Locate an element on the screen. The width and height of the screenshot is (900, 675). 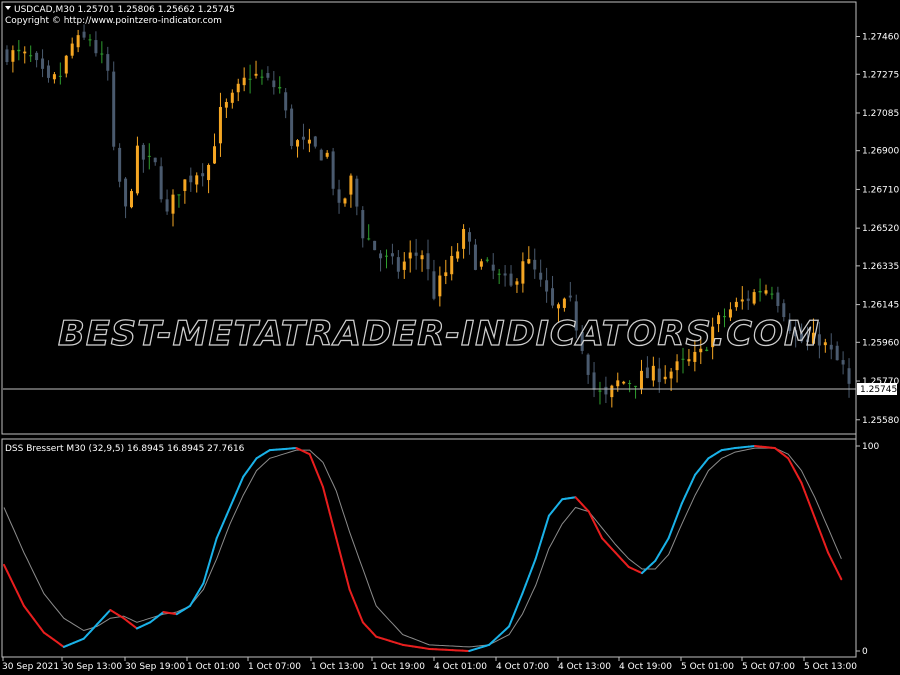
time-tick-label: 4 Oct 13:00 is located at coordinates (584, 667).